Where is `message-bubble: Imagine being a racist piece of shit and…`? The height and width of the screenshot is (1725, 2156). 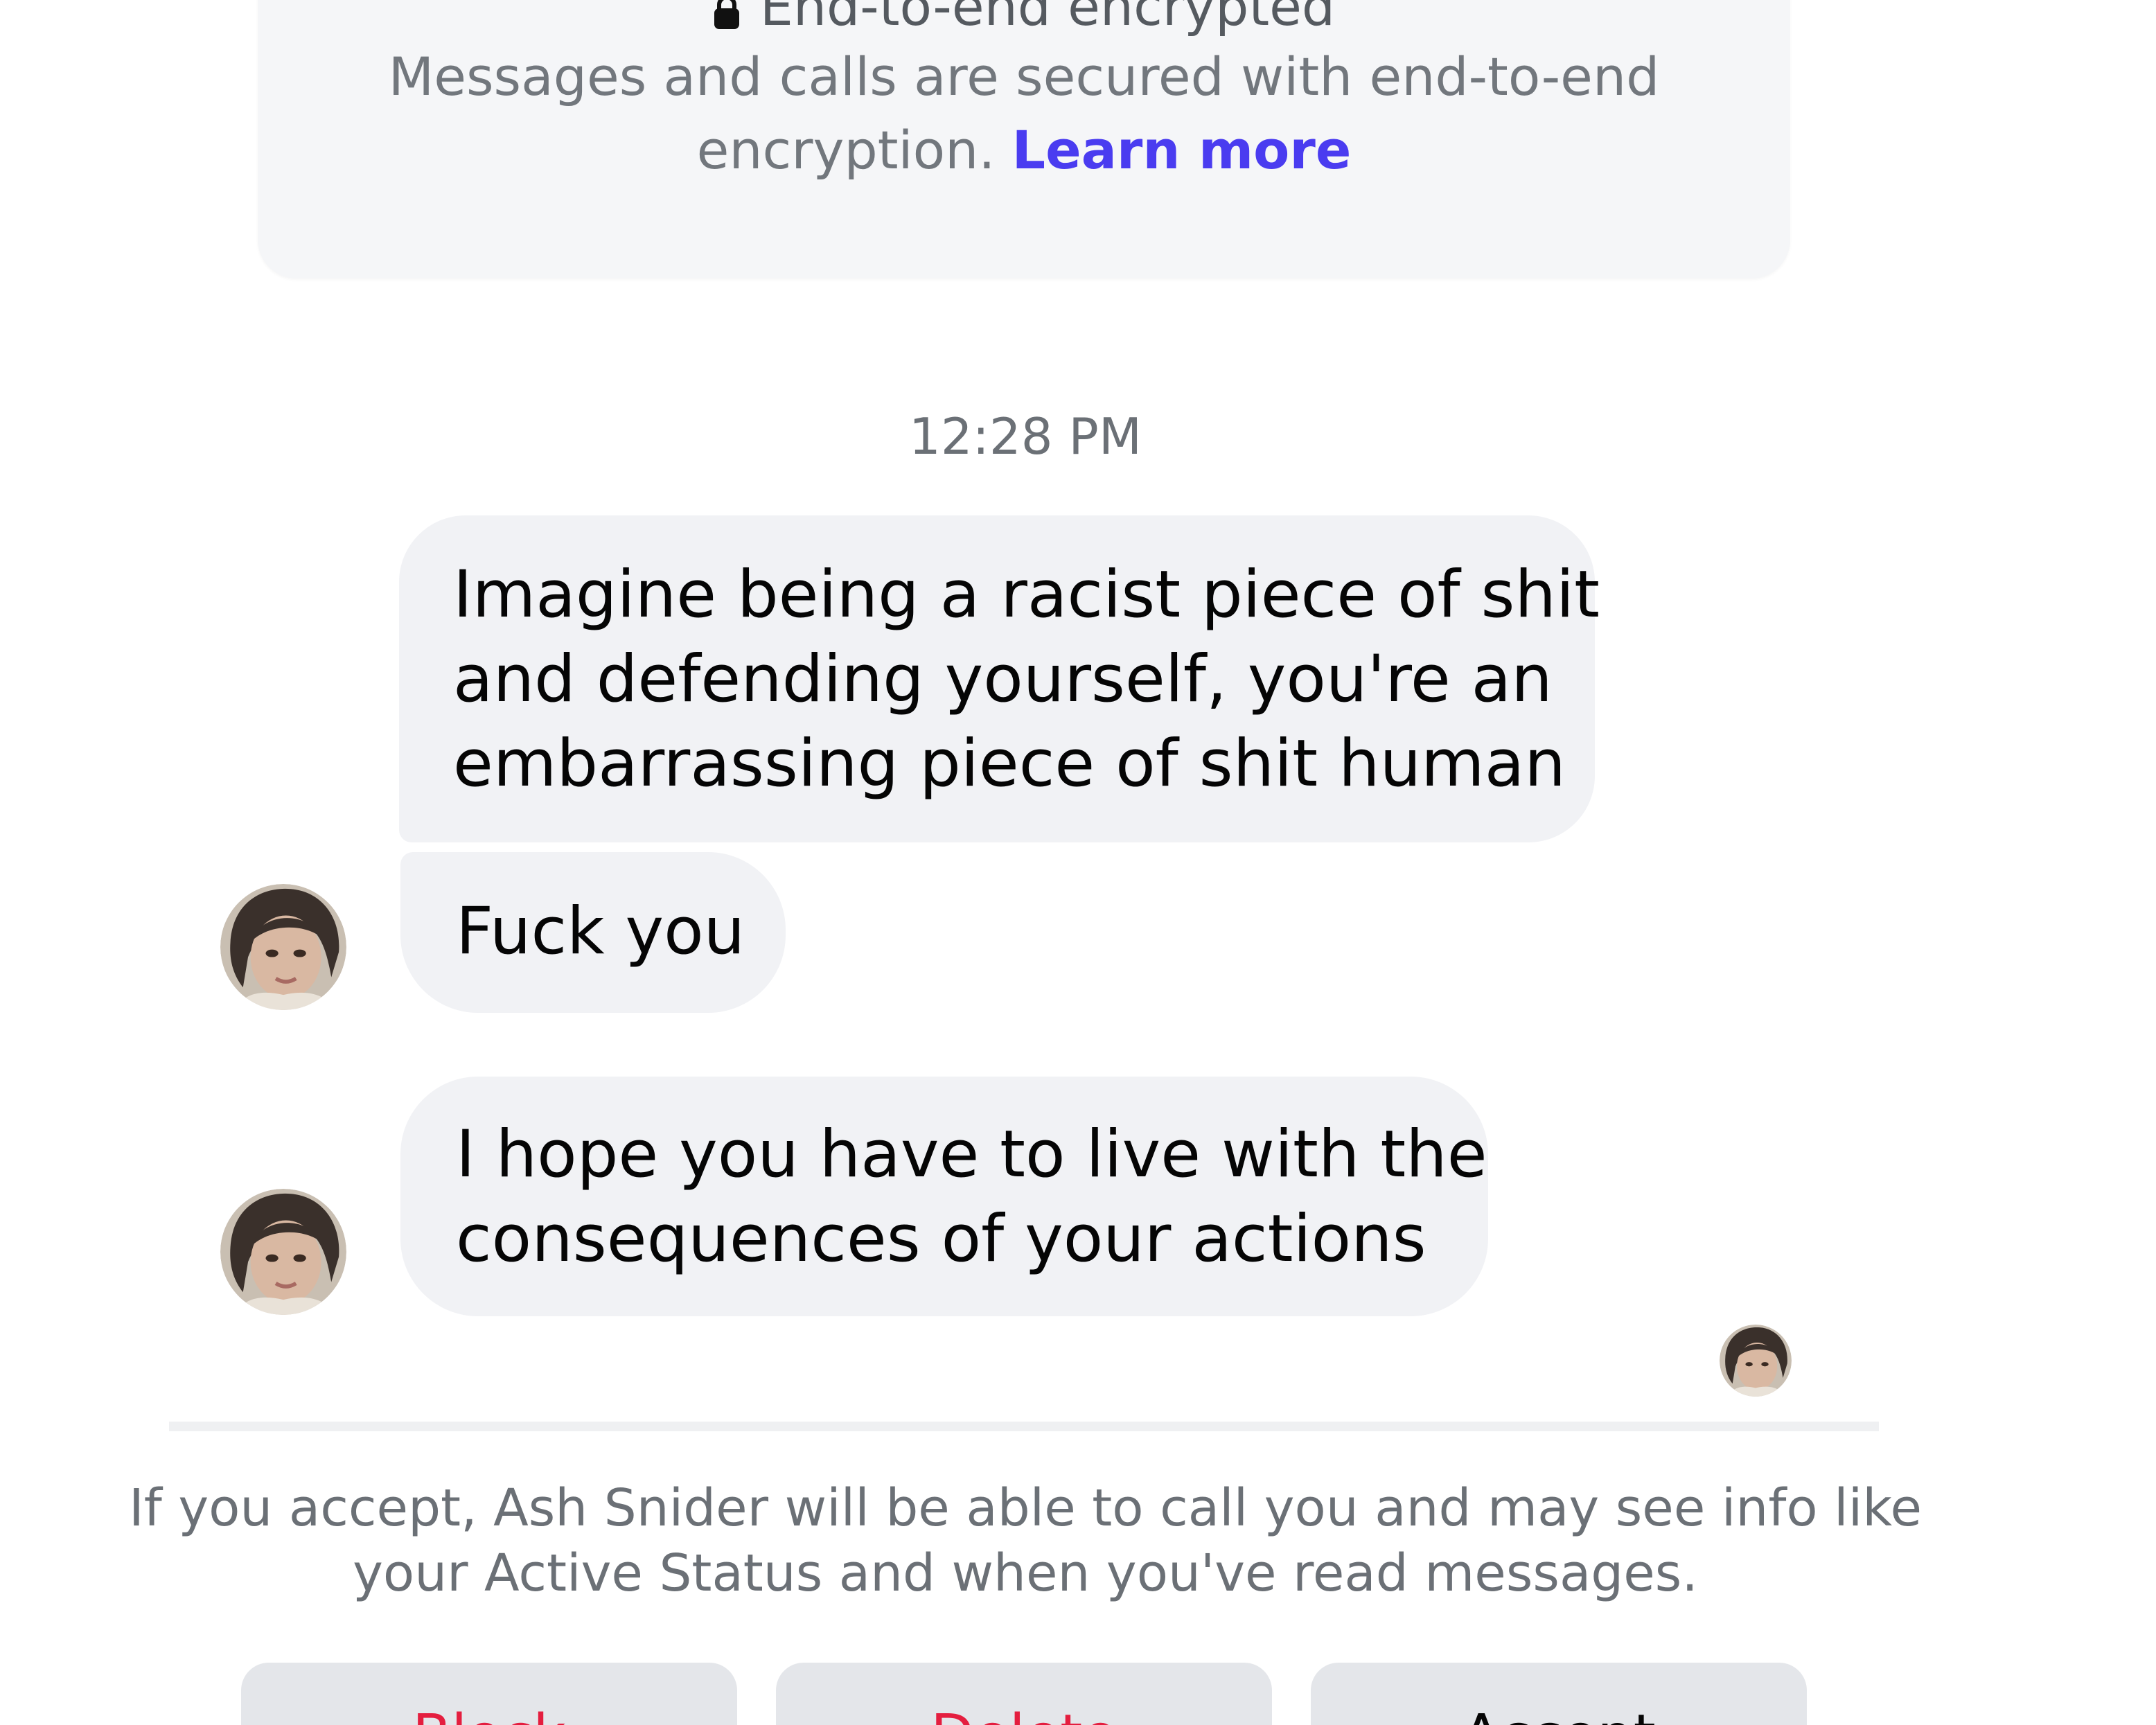 message-bubble: Imagine being a racist piece of shit and… is located at coordinates (1000, 678).